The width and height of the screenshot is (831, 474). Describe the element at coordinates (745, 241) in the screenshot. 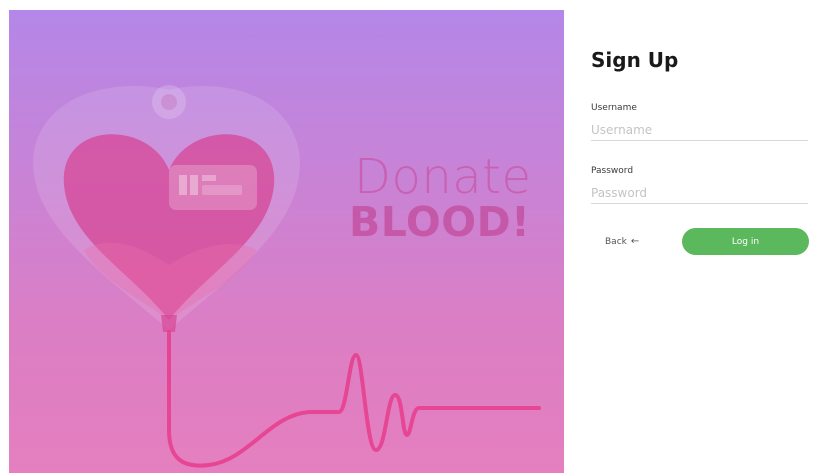

I see `login-button: Log in` at that location.